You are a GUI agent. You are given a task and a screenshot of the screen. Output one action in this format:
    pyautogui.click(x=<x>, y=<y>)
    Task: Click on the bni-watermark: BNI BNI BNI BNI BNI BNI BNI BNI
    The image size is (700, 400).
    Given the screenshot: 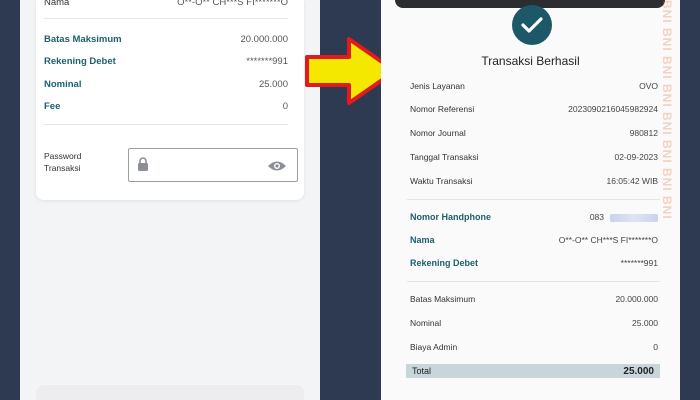 What is the action you would take?
    pyautogui.click(x=668, y=200)
    